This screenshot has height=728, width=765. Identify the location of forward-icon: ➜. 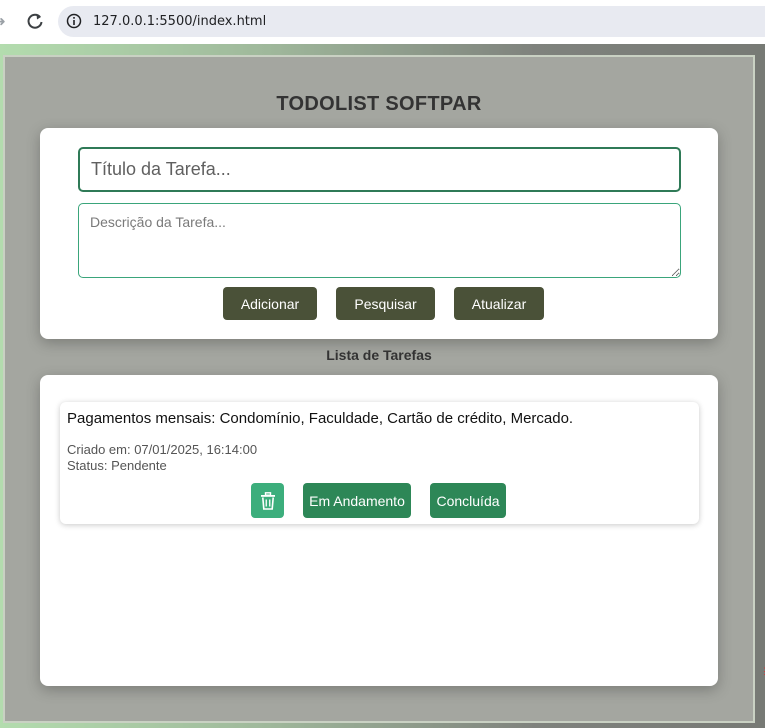
(4, 21).